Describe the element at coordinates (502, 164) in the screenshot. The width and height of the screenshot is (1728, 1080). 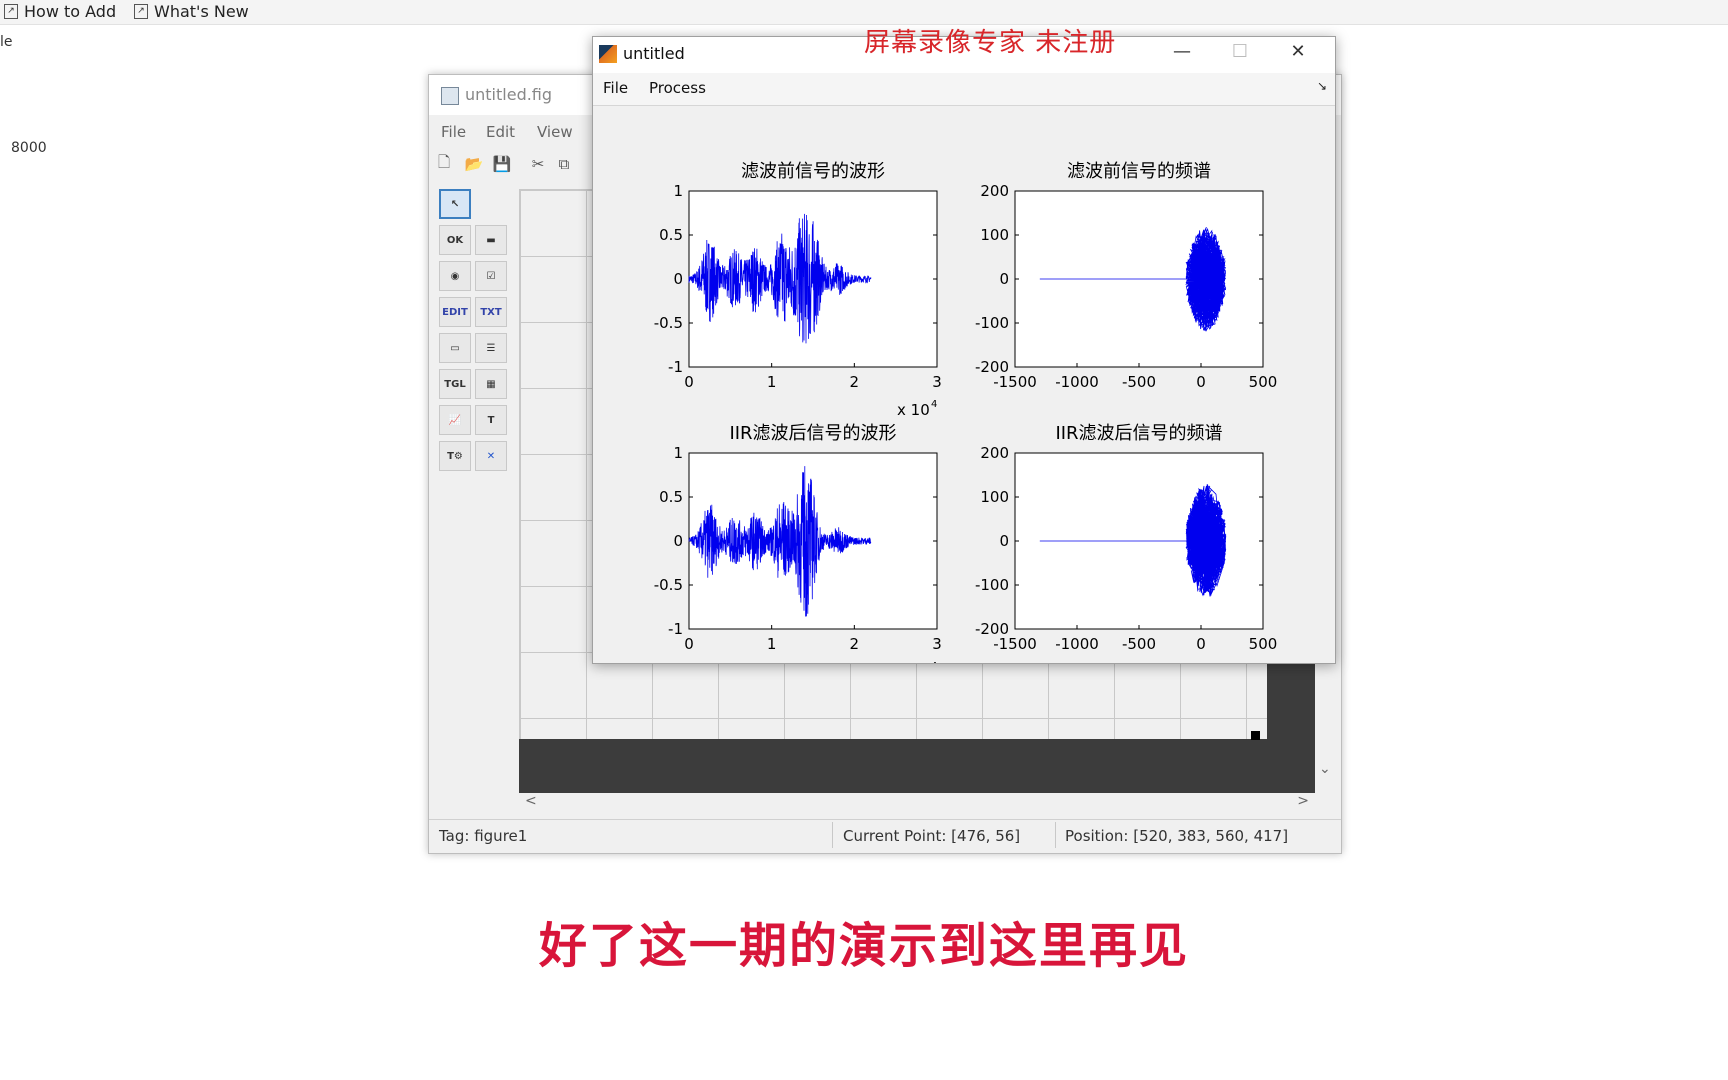
I see `save-icon: 💾` at that location.